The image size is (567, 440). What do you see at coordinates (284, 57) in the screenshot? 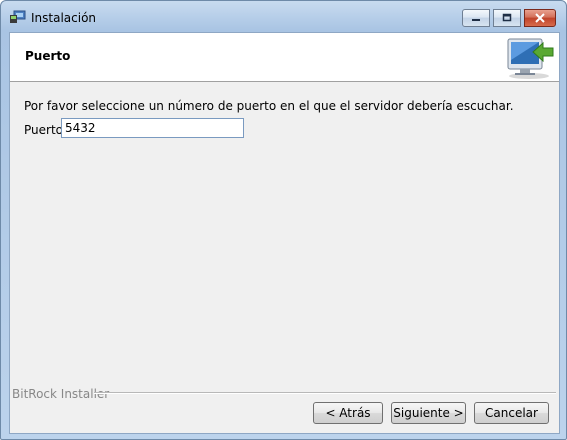
I see `wizard-header: Puerto` at bounding box center [284, 57].